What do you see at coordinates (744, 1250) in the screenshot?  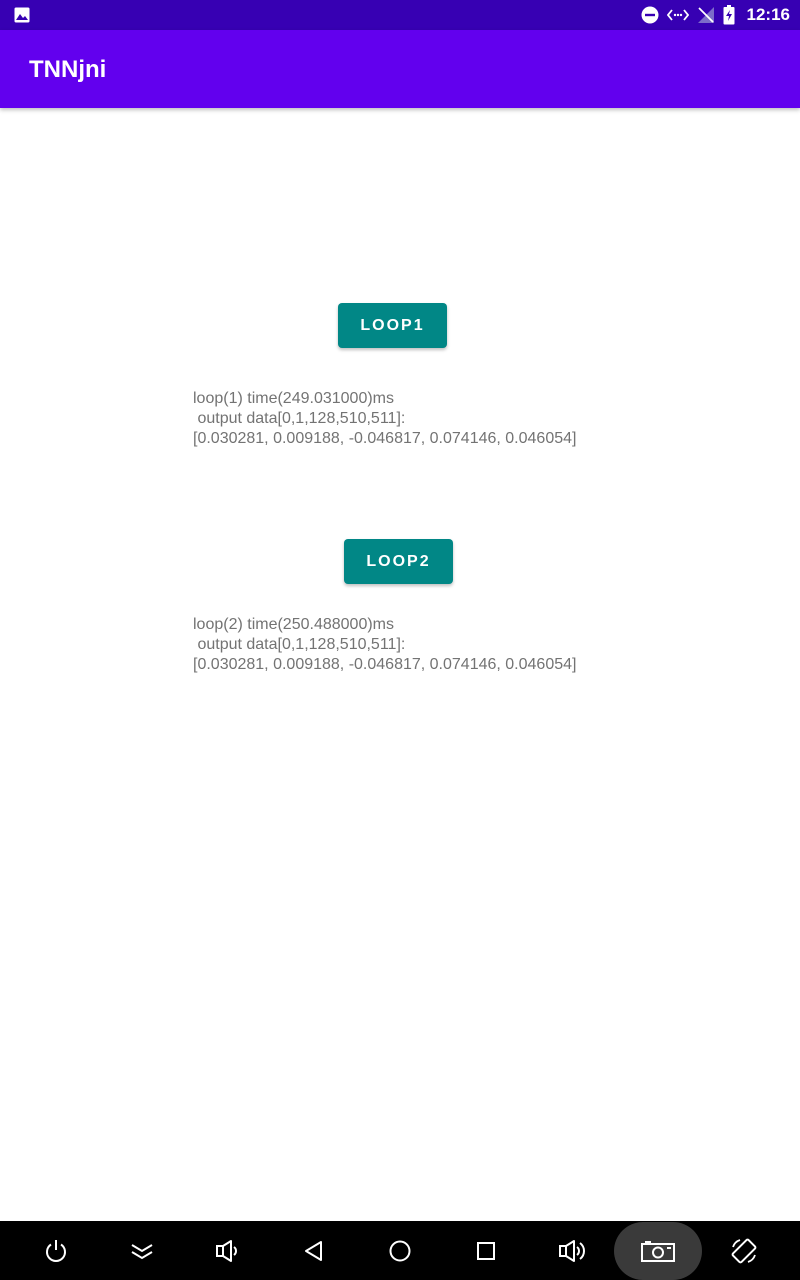 I see `rotate-icon` at bounding box center [744, 1250].